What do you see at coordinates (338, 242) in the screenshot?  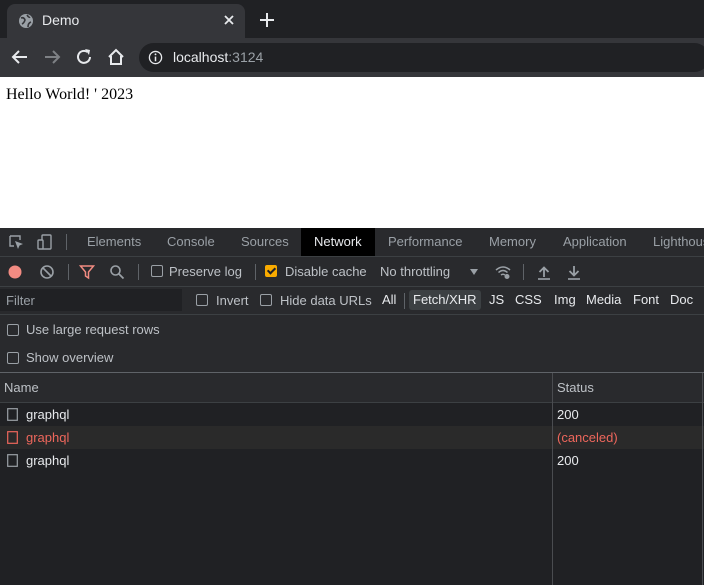 I see `tab-network: Network` at bounding box center [338, 242].